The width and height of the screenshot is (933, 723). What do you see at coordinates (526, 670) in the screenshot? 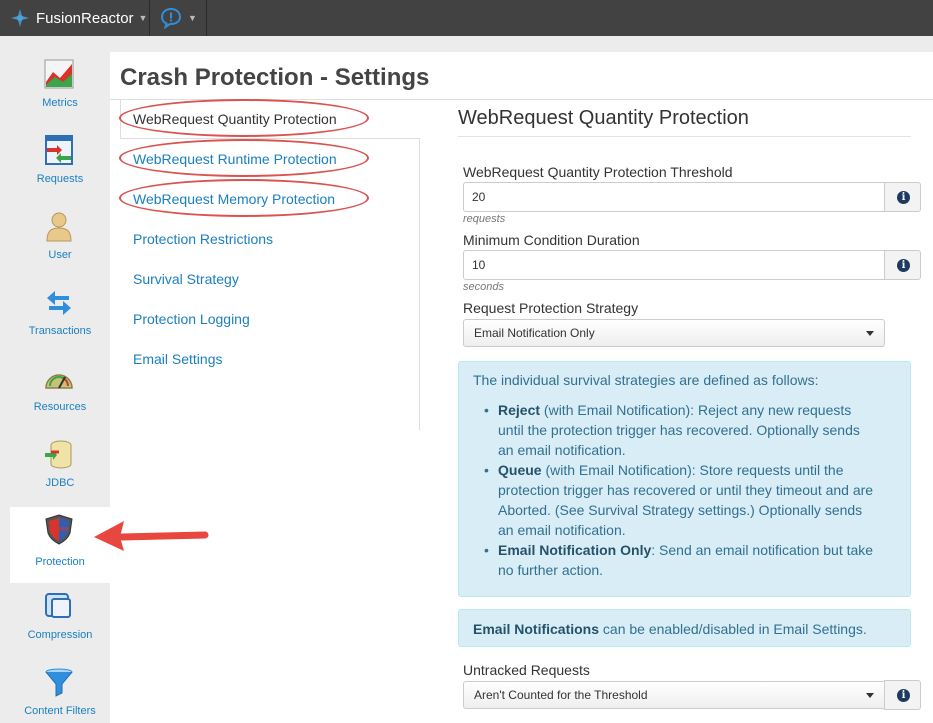
I see `untracked-label: Untracked Requests` at bounding box center [526, 670].